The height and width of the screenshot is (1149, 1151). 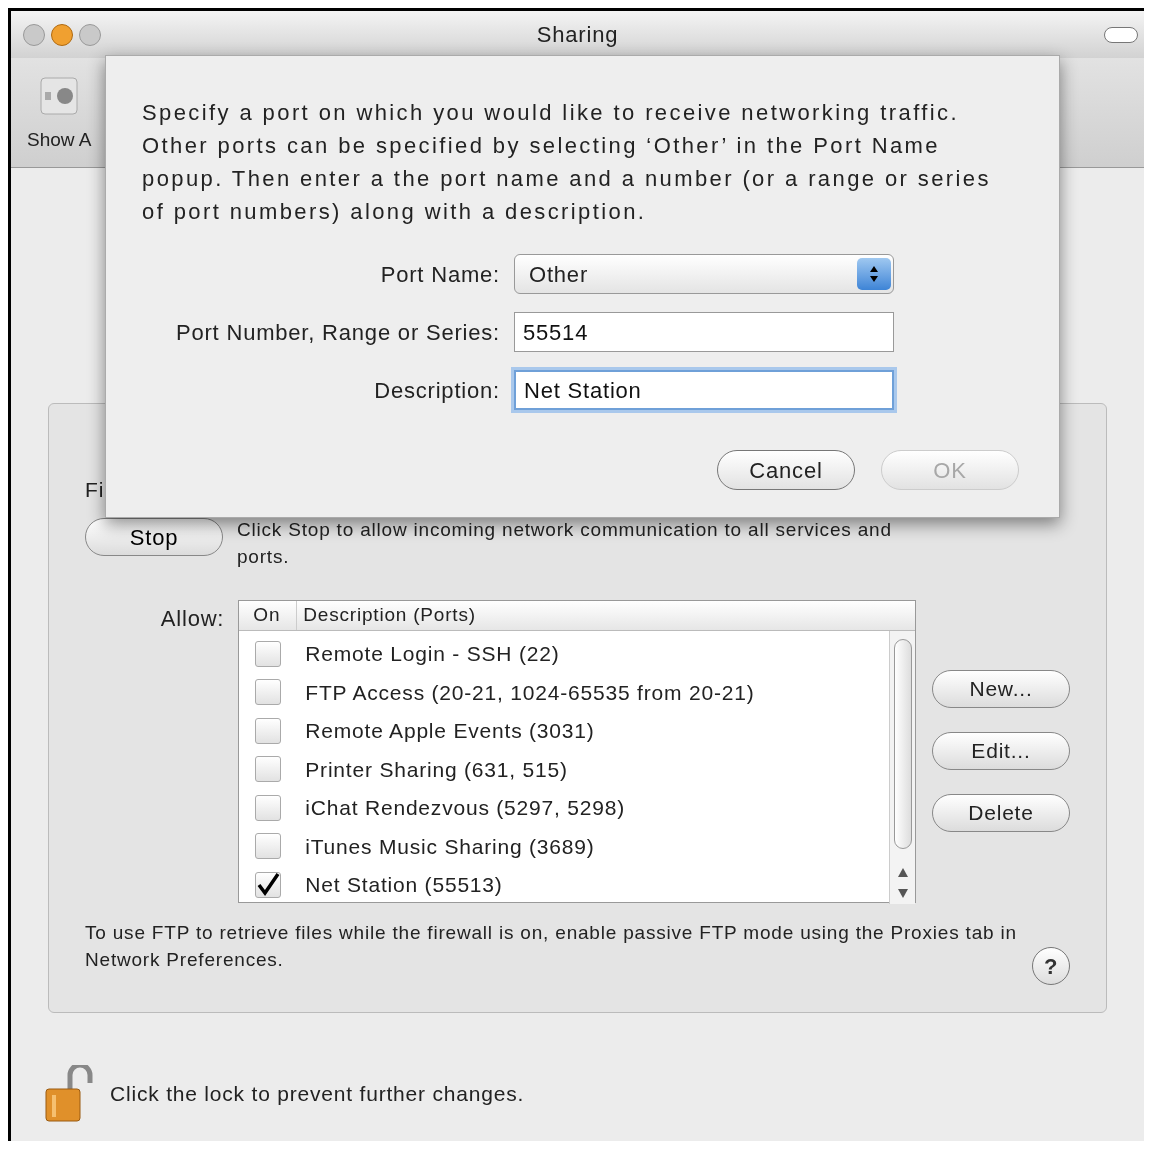 What do you see at coordinates (577, 35) in the screenshot?
I see `window-title: Sharing` at bounding box center [577, 35].